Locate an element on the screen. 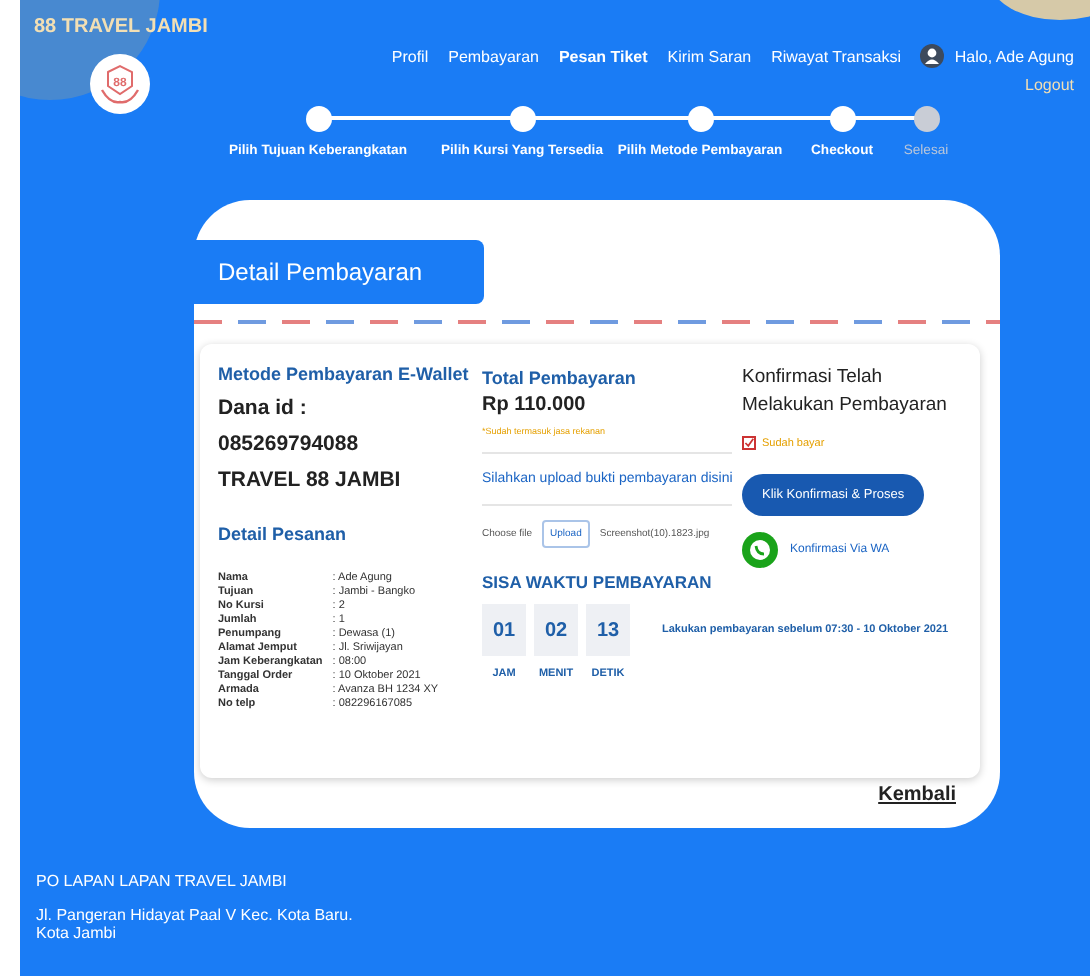 This screenshot has width=1090, height=976. section-heading: Total Pembayaran is located at coordinates (559, 378).